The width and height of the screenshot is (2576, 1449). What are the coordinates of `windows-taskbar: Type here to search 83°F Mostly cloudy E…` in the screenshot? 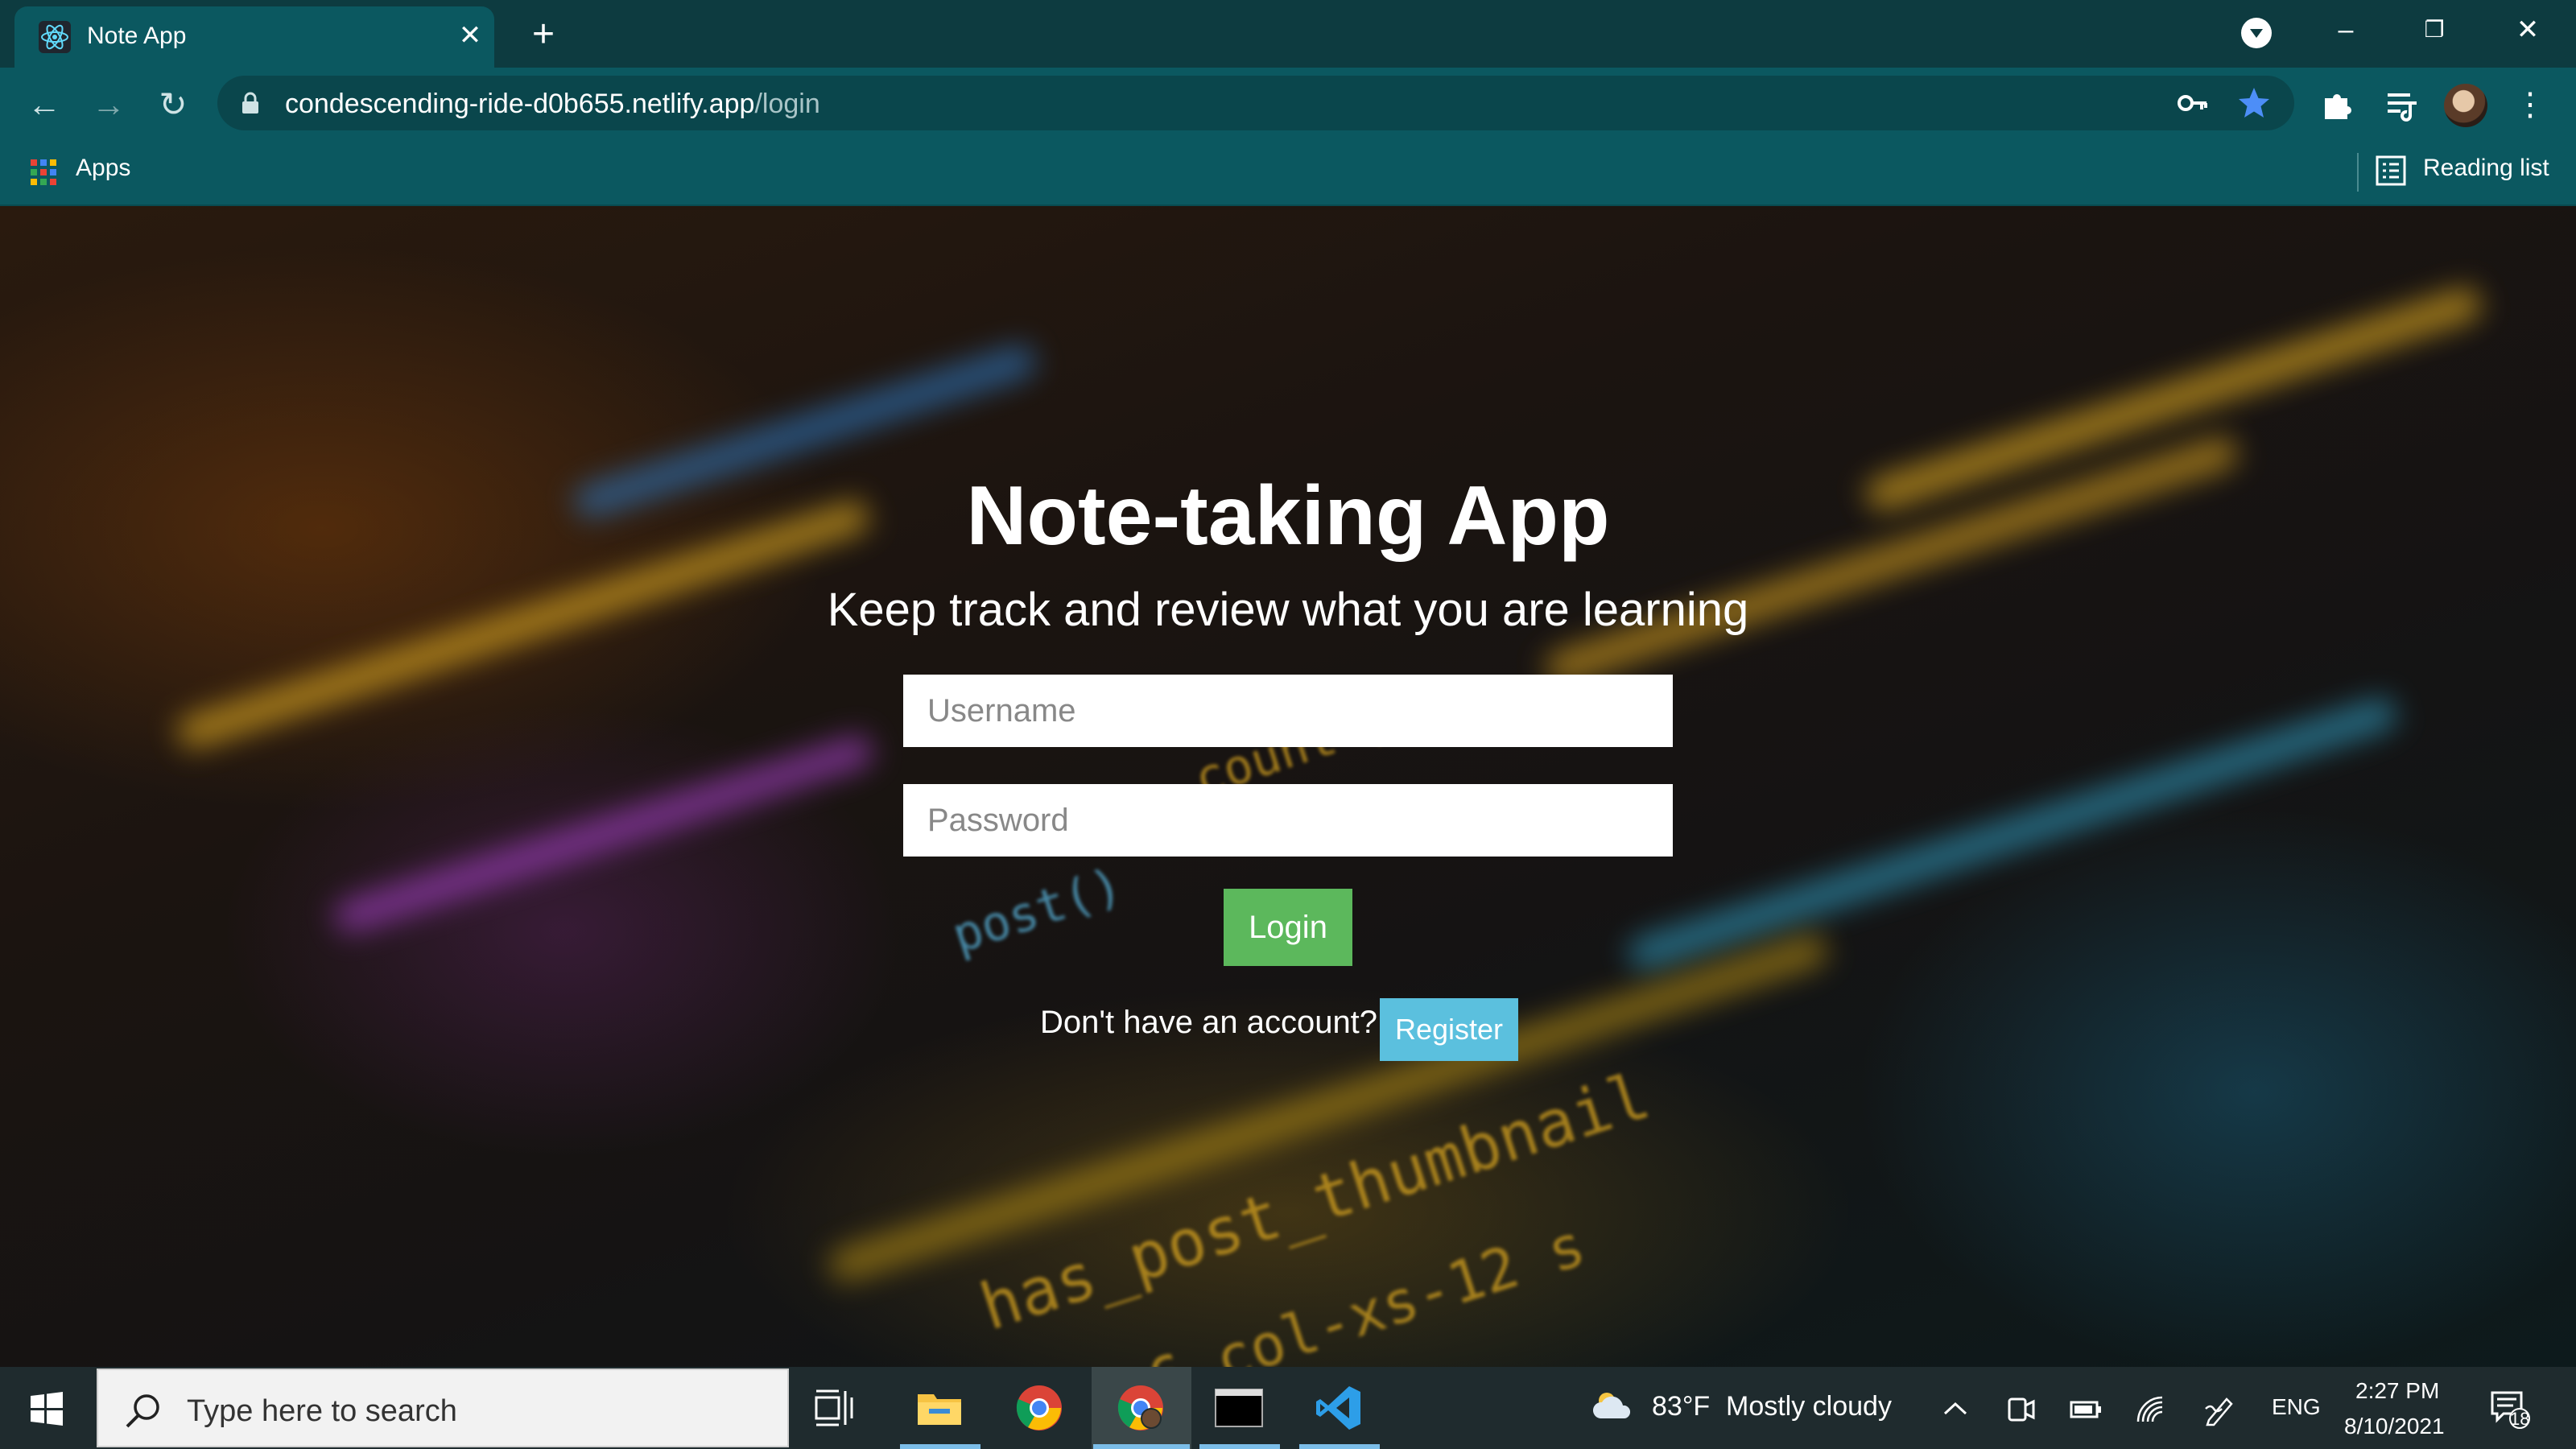 It's located at (1288, 1408).